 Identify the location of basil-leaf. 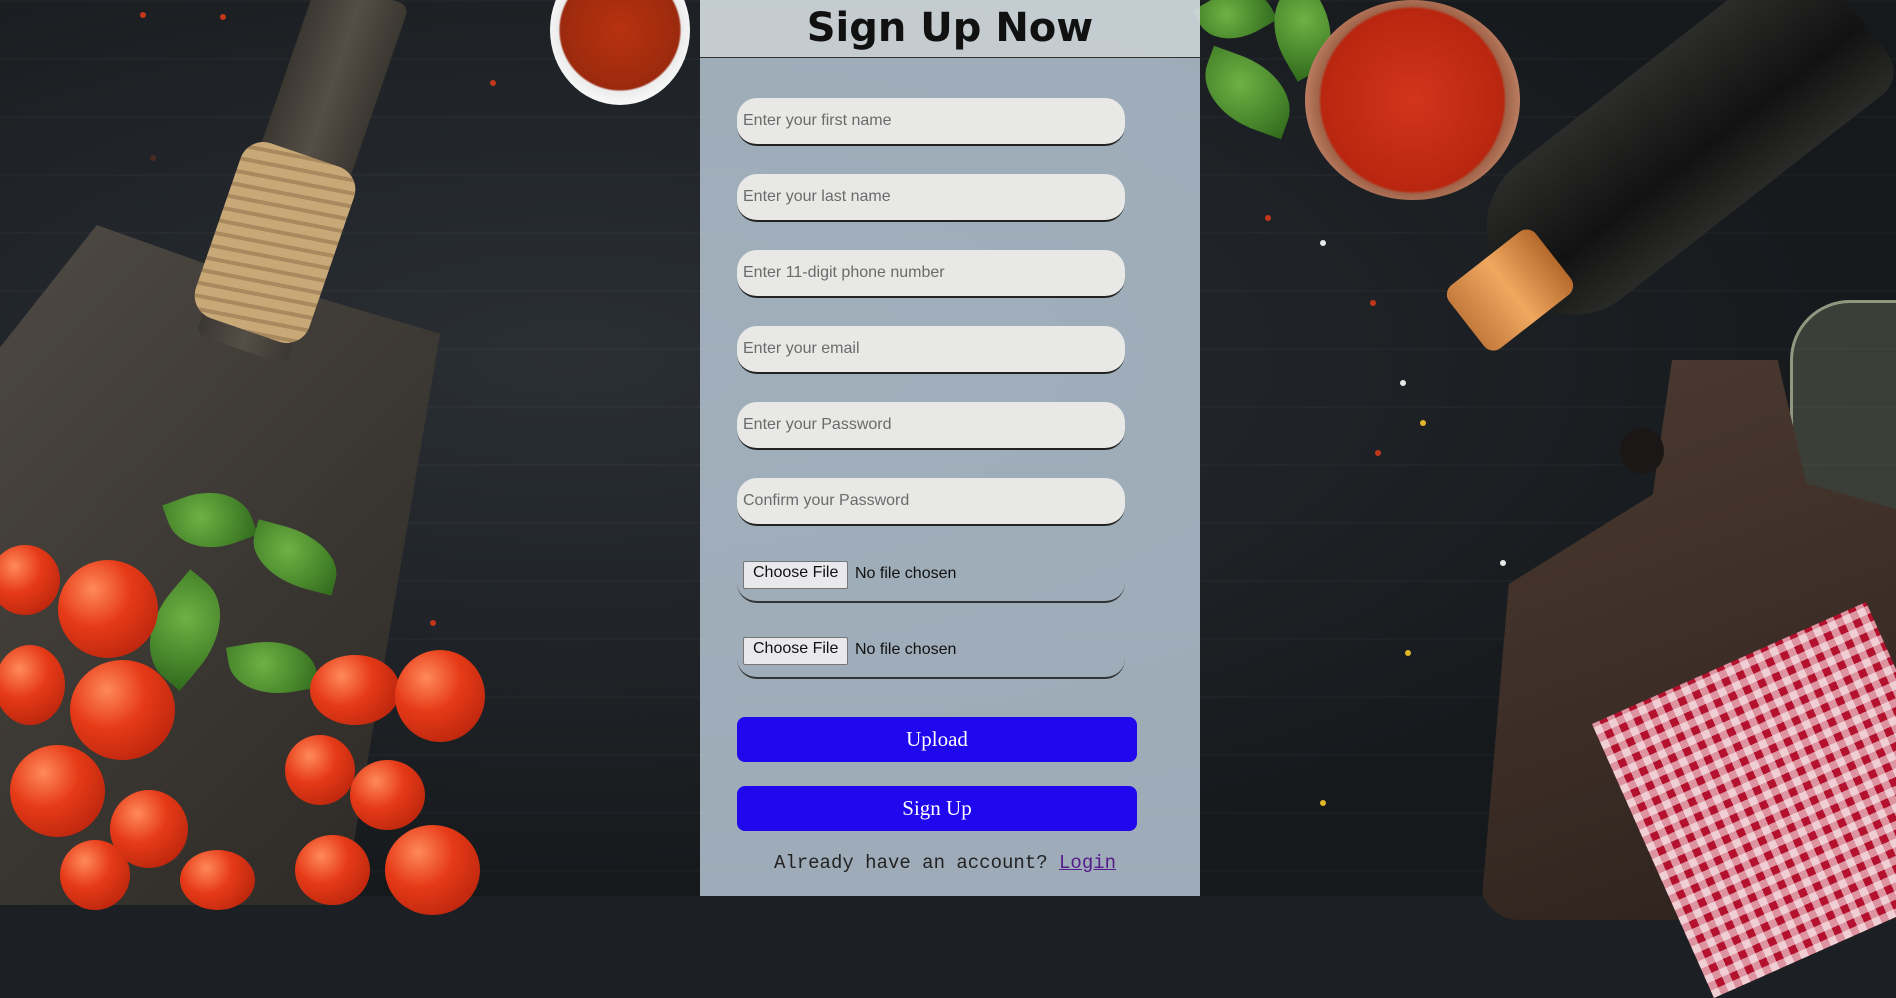
(1235, 27).